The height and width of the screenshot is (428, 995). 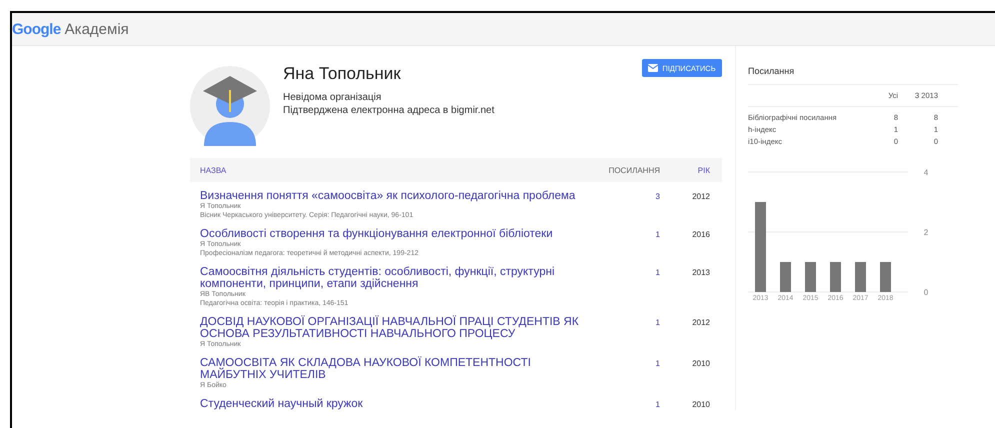 What do you see at coordinates (926, 292) in the screenshot?
I see `axis-tick-label: 0` at bounding box center [926, 292].